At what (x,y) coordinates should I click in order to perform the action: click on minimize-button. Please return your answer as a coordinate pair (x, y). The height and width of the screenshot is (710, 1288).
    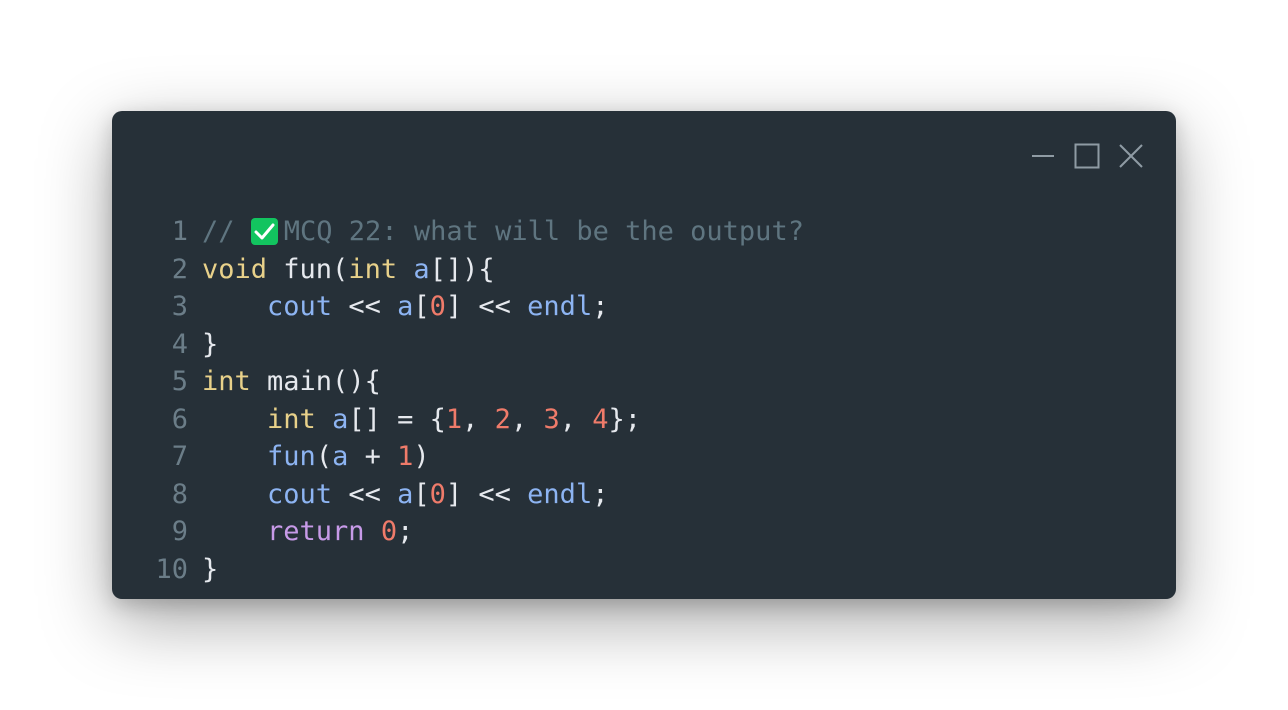
    Looking at the image, I should click on (1043, 156).